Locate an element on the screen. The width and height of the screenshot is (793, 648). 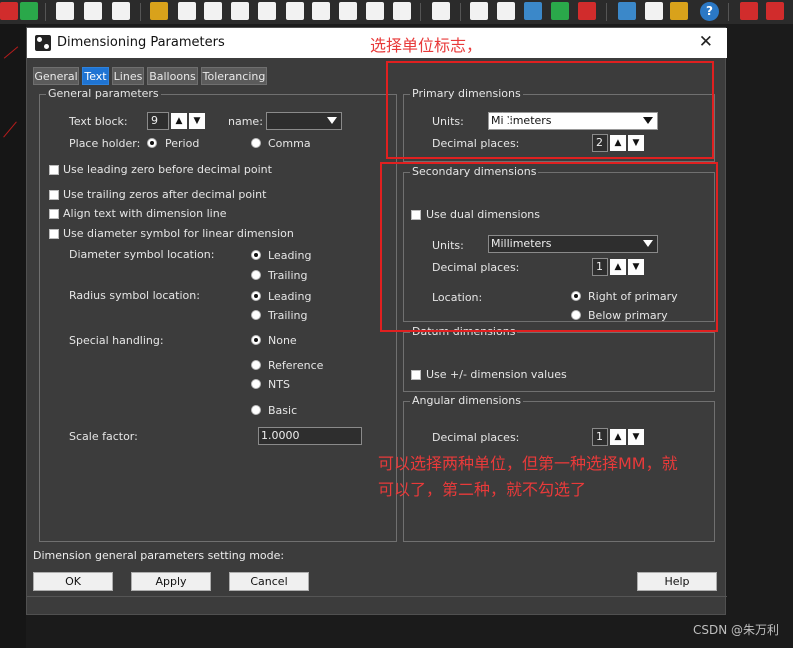
name-select is located at coordinates (304, 121).